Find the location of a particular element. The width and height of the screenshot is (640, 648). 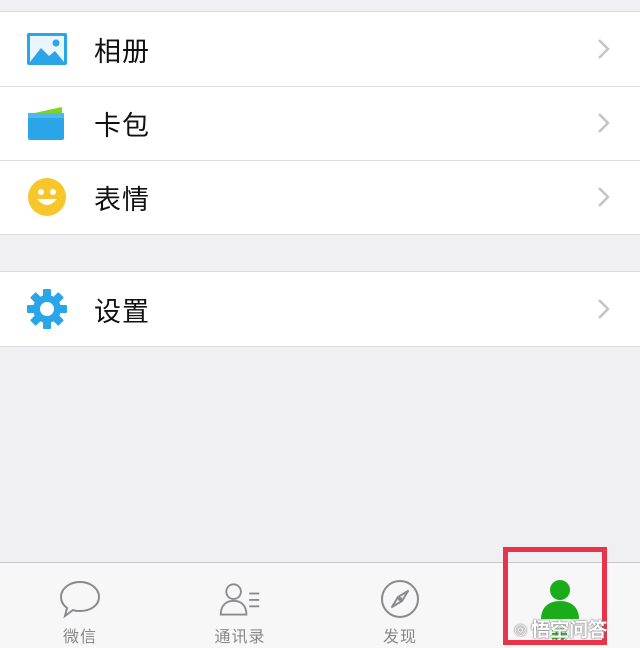

menu-item-album: 相册 is located at coordinates (320, 49).